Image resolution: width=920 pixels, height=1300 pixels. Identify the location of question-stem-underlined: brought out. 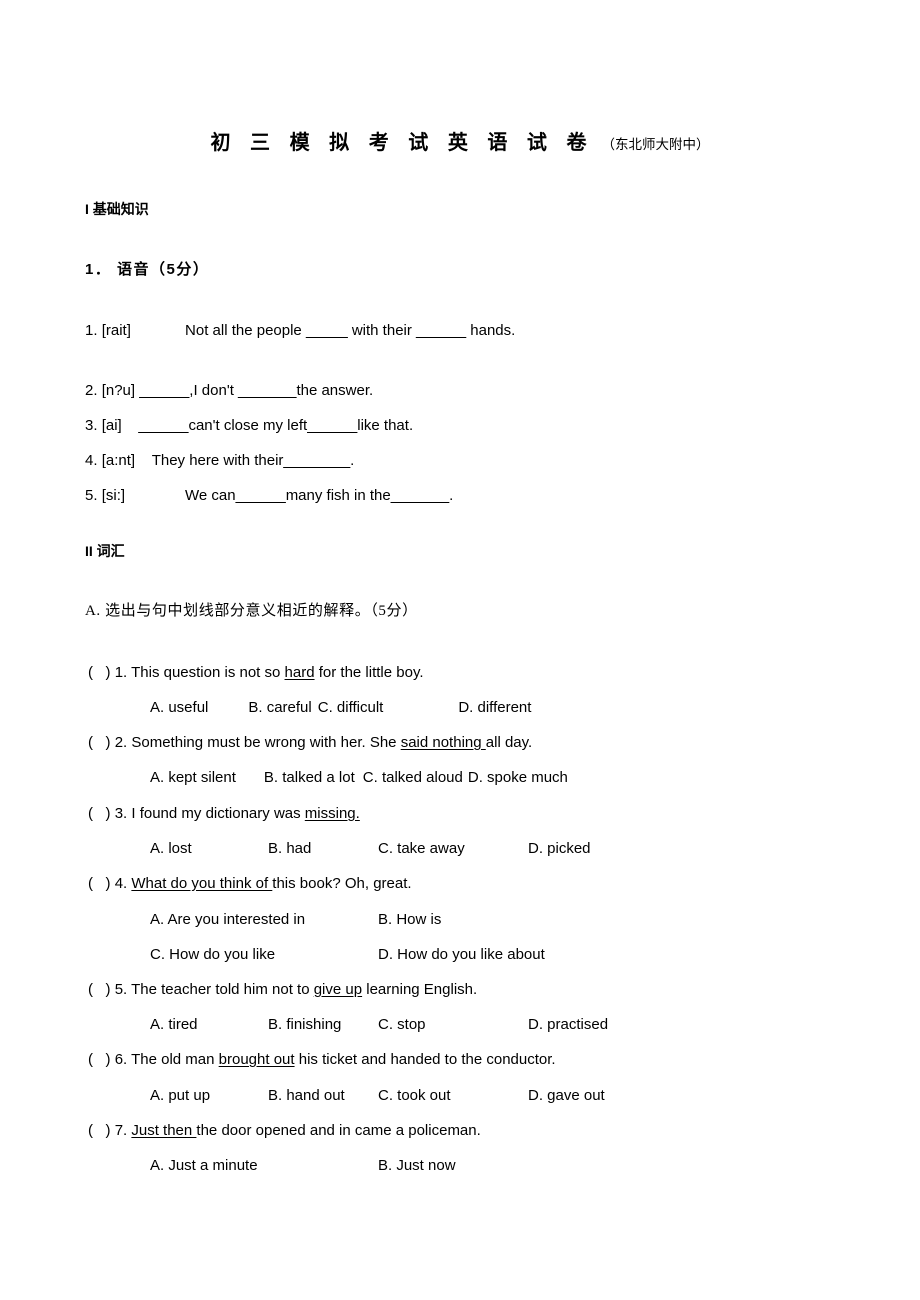
(256, 1059).